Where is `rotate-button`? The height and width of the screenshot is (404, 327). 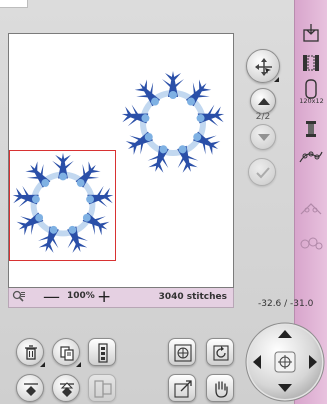 rotate-button is located at coordinates (220, 352).